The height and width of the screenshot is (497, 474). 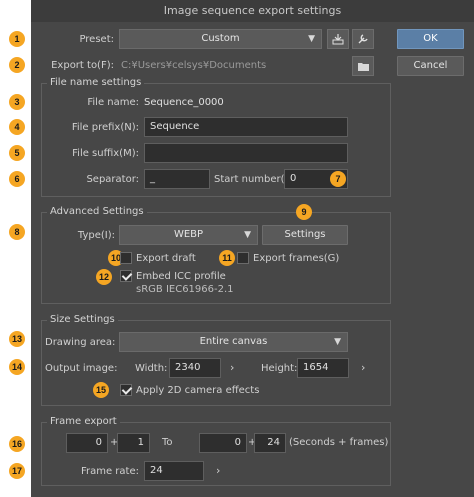 What do you see at coordinates (126, 390) in the screenshot?
I see `camera-effects-checkbox` at bounding box center [126, 390].